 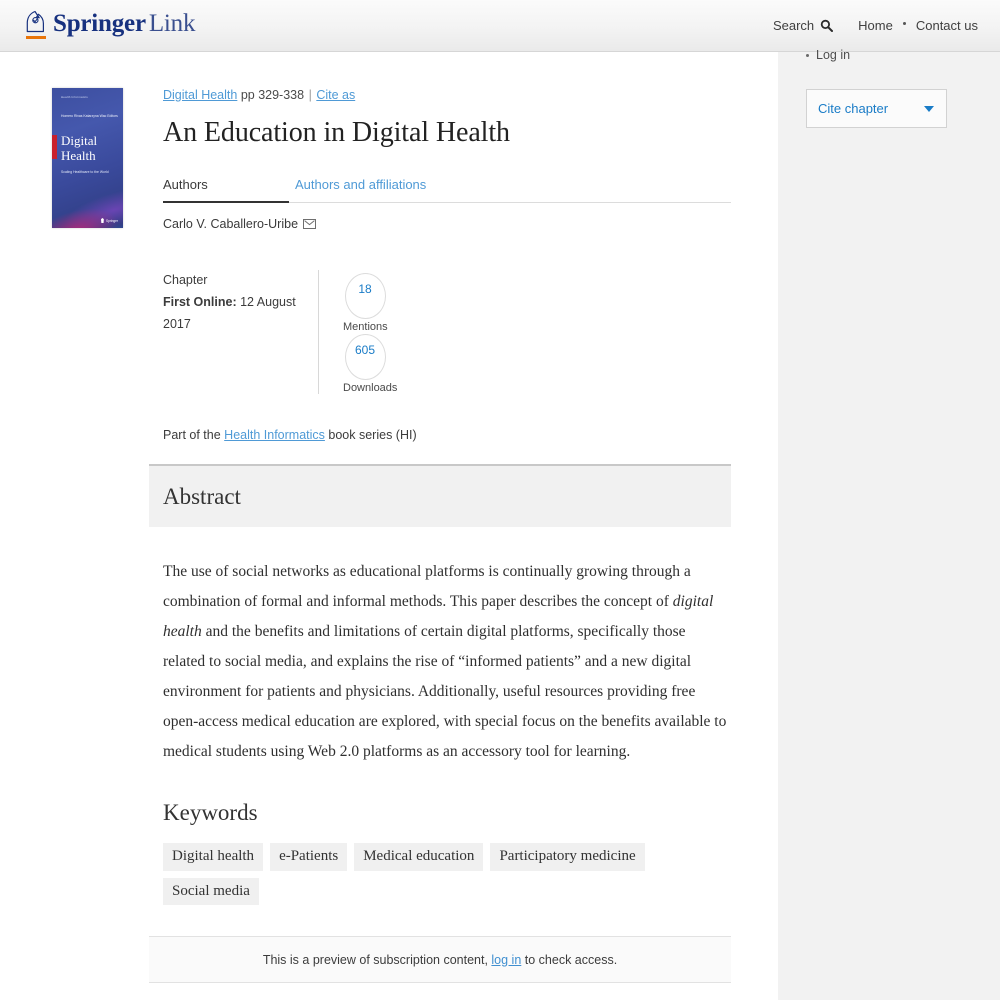 What do you see at coordinates (310, 224) in the screenshot?
I see `envelope-icon` at bounding box center [310, 224].